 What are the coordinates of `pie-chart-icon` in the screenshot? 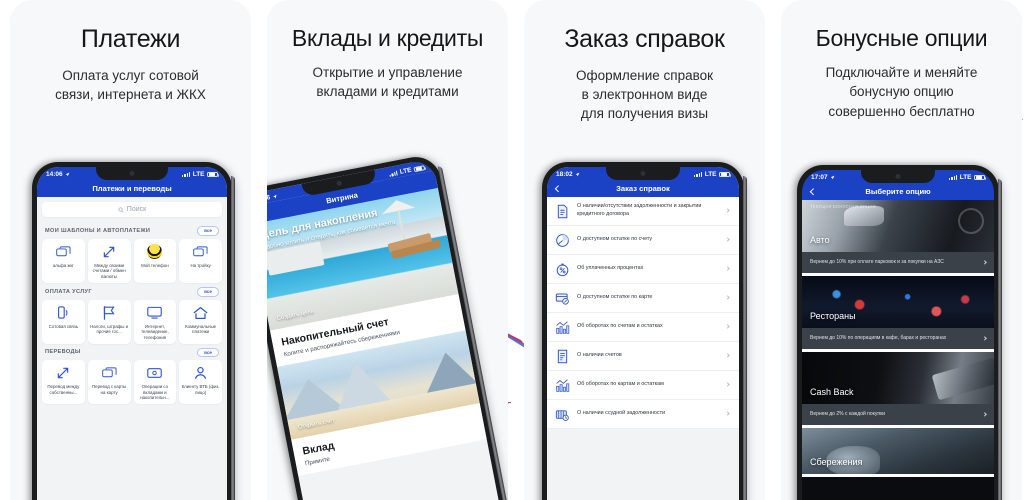 It's located at (562, 240).